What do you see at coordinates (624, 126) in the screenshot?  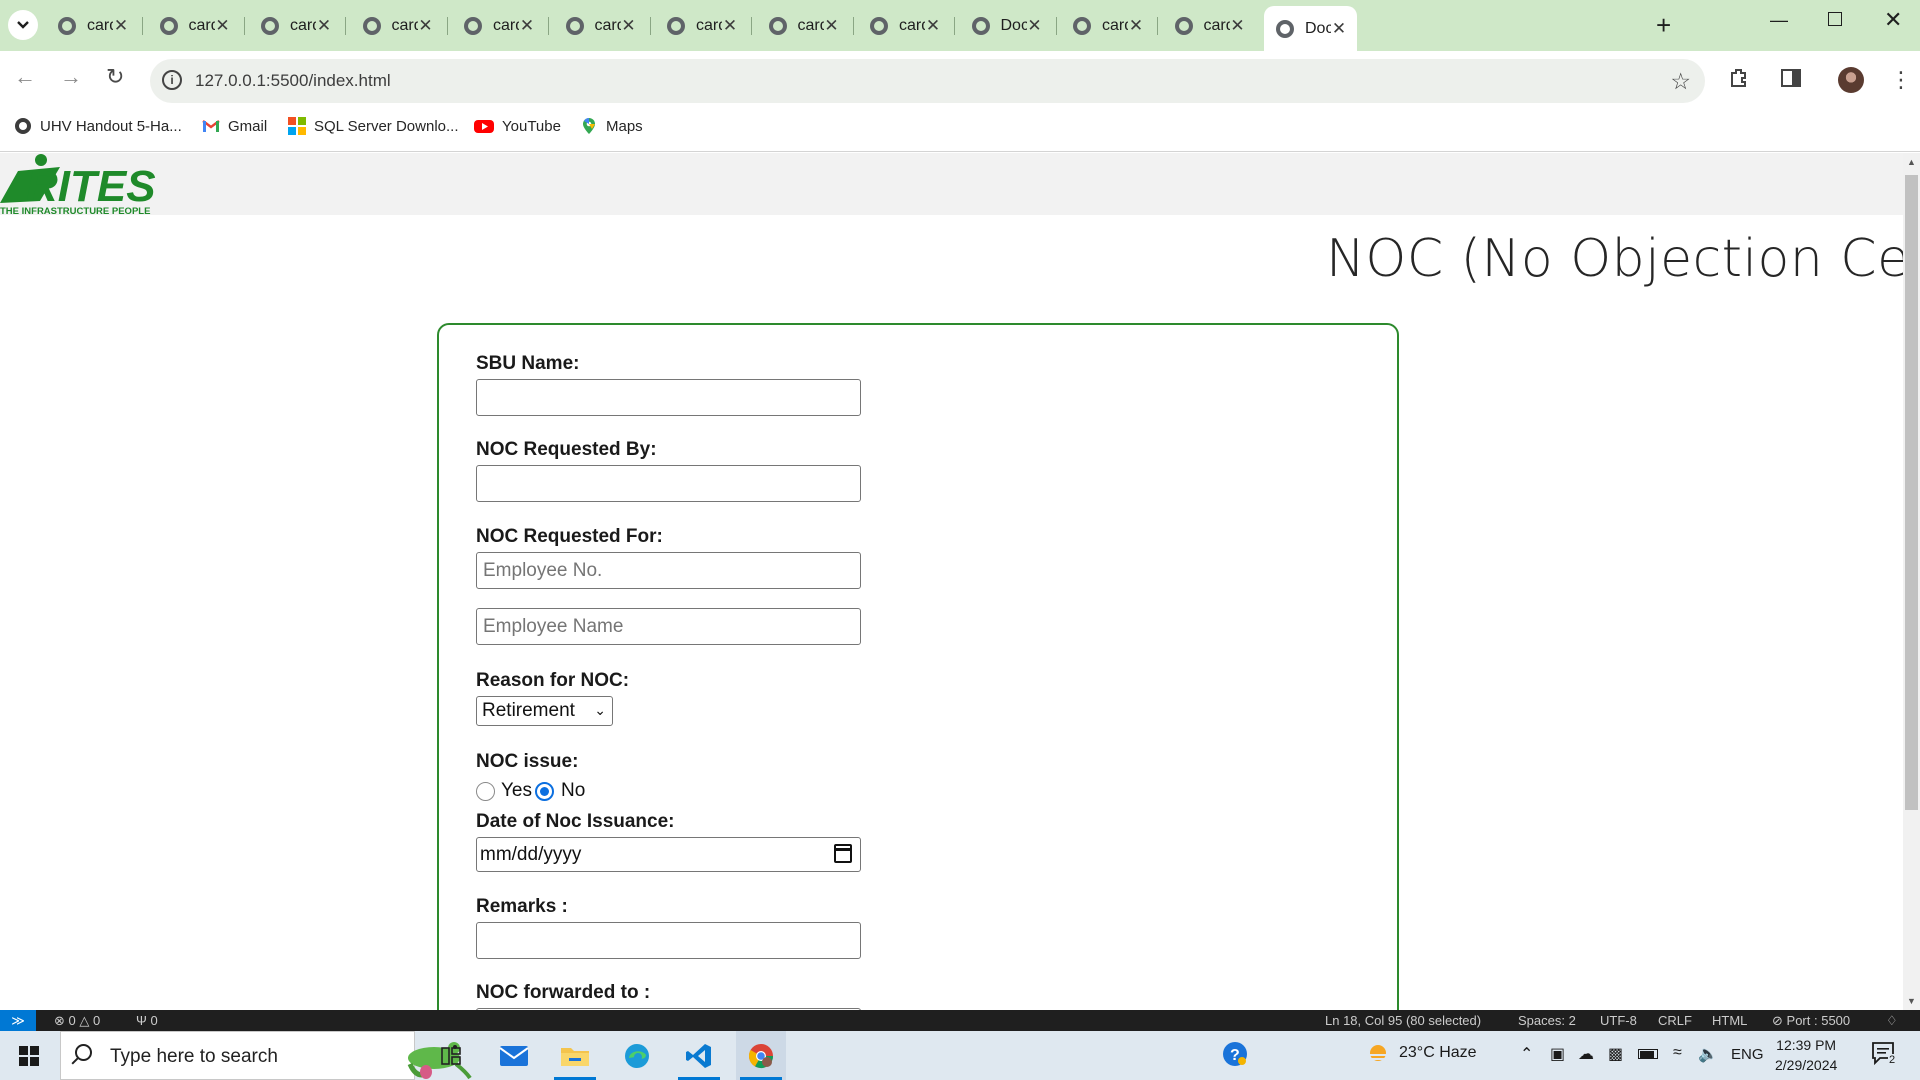 I see `bookmark-label: Maps` at bounding box center [624, 126].